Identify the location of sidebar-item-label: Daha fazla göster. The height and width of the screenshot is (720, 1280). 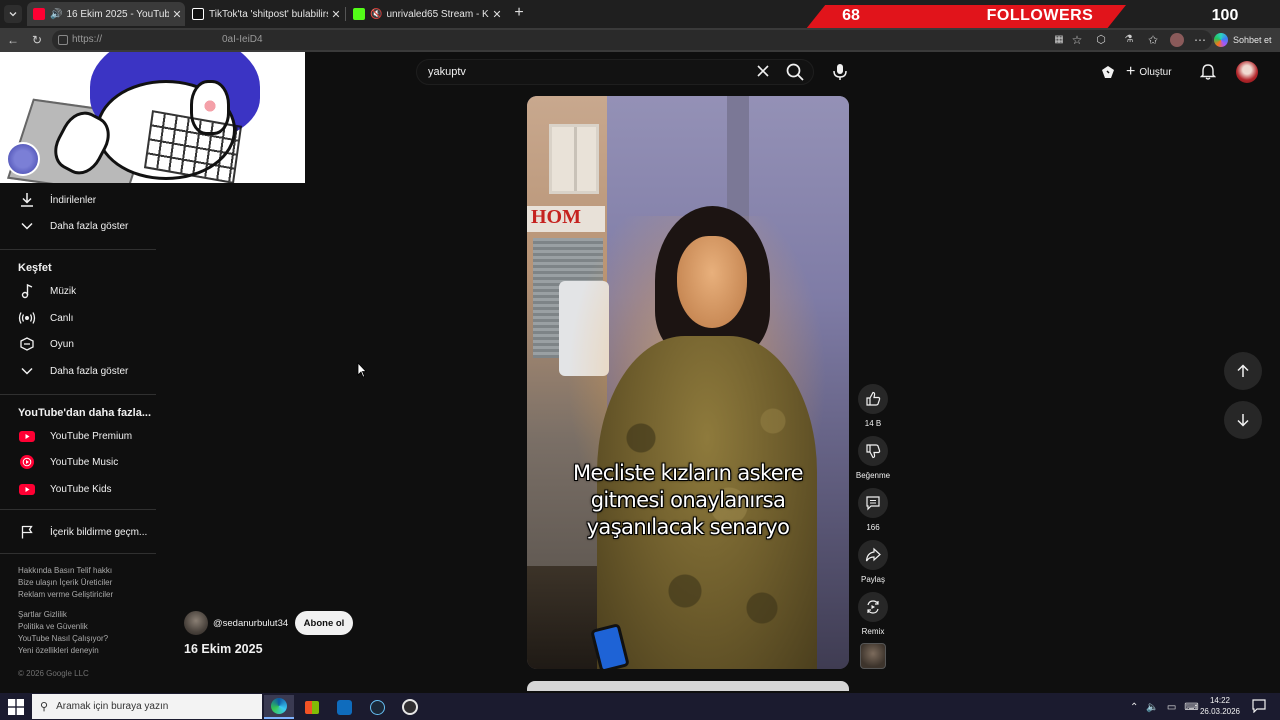
(89, 226).